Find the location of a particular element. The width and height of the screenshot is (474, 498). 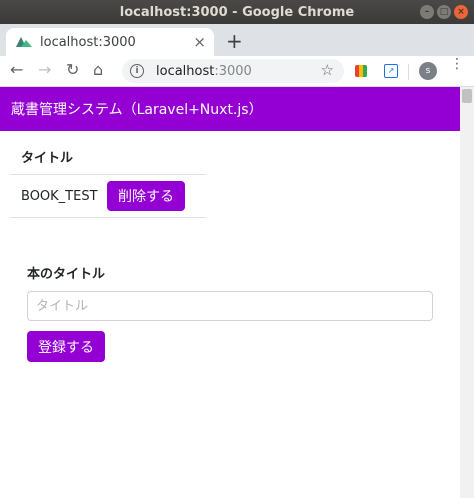

delete-button: 削除する is located at coordinates (146, 196).